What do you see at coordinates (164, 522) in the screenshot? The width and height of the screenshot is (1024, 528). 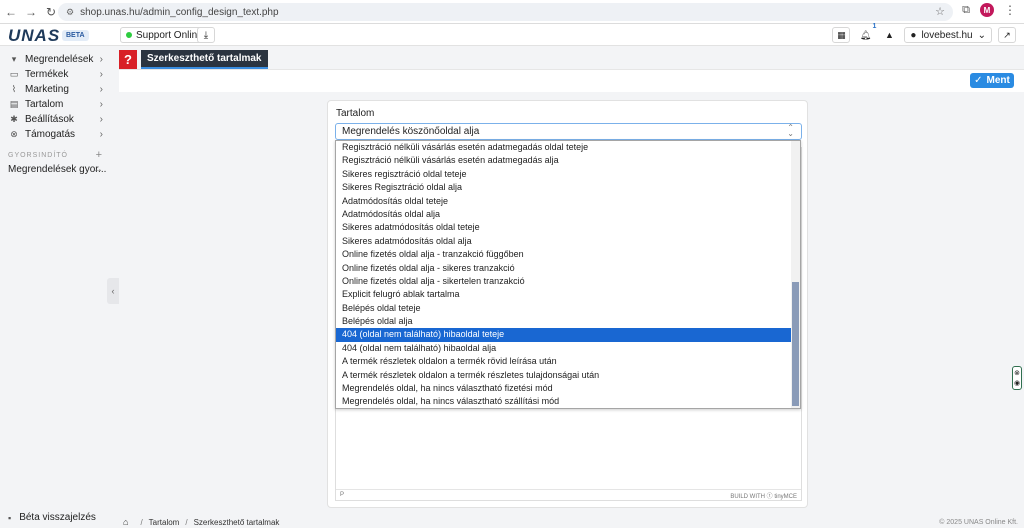 I see `breadcrumb-item: Tartalom` at bounding box center [164, 522].